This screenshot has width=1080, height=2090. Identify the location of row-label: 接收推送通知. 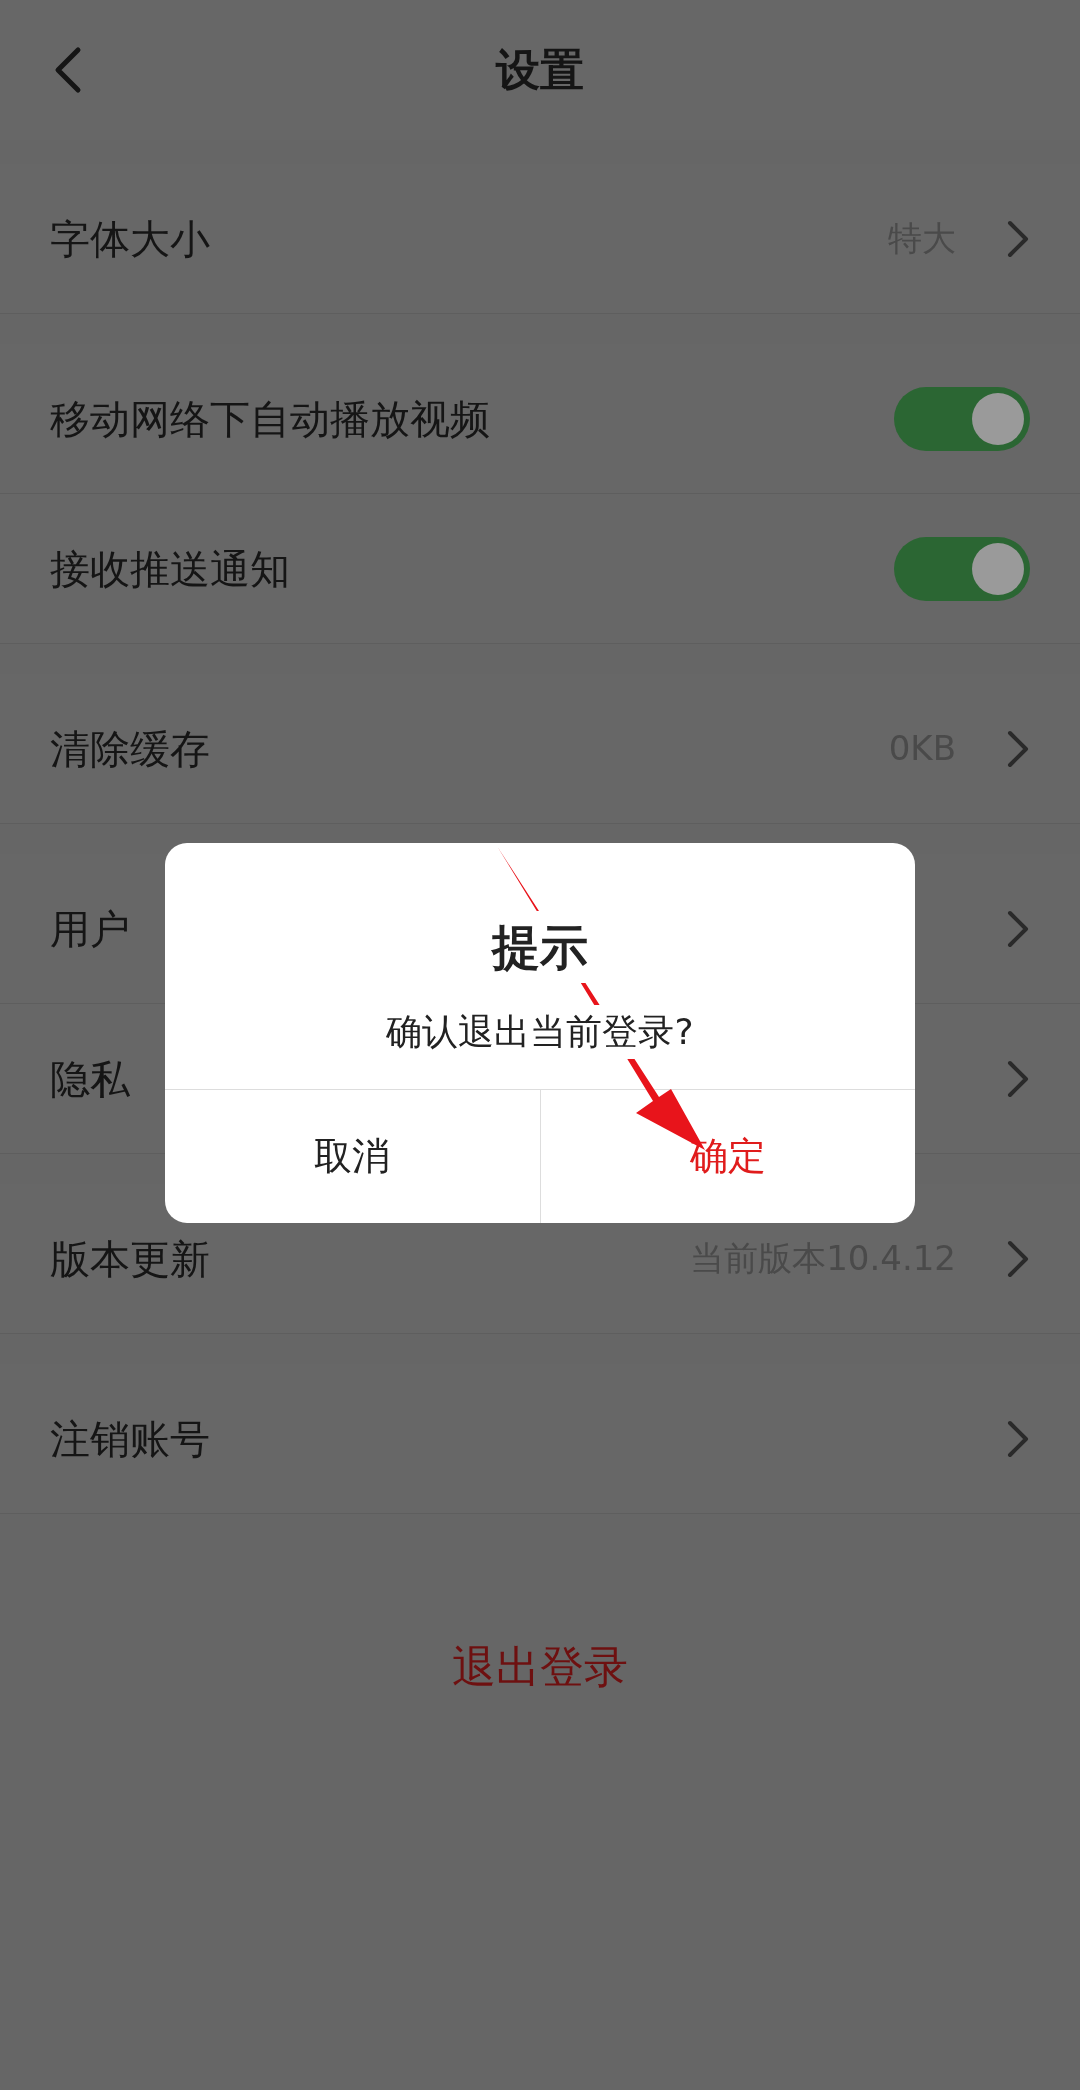
(170, 569).